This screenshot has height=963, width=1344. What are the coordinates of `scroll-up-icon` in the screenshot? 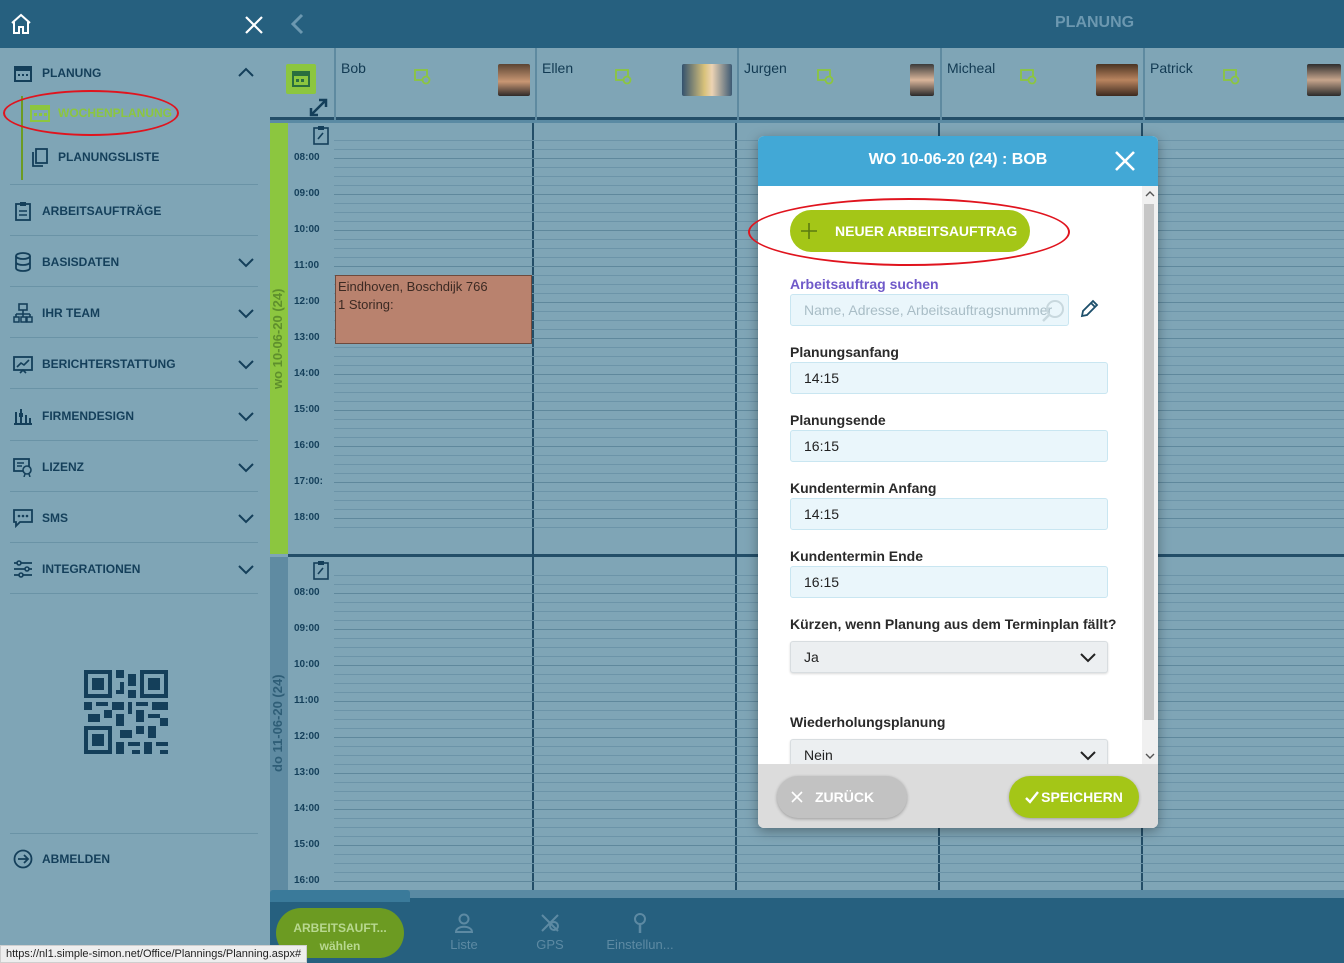 It's located at (1150, 194).